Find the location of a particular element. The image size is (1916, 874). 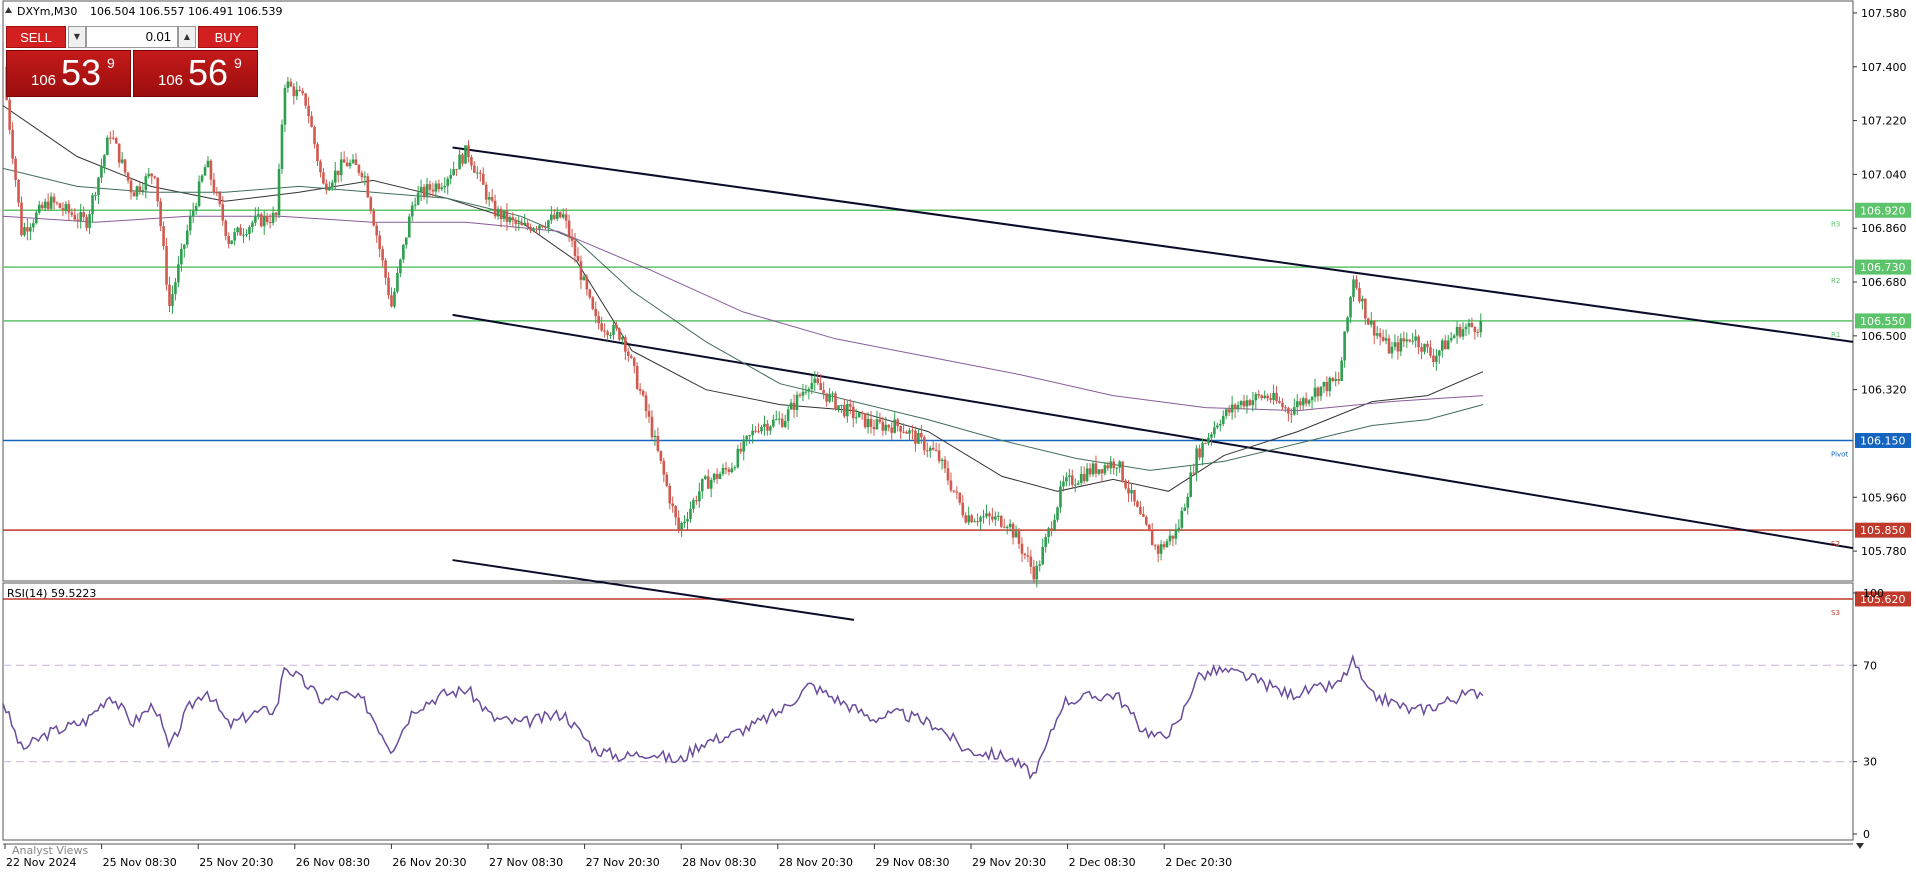

buy-price-quote: 106 56 9 is located at coordinates (195, 73).